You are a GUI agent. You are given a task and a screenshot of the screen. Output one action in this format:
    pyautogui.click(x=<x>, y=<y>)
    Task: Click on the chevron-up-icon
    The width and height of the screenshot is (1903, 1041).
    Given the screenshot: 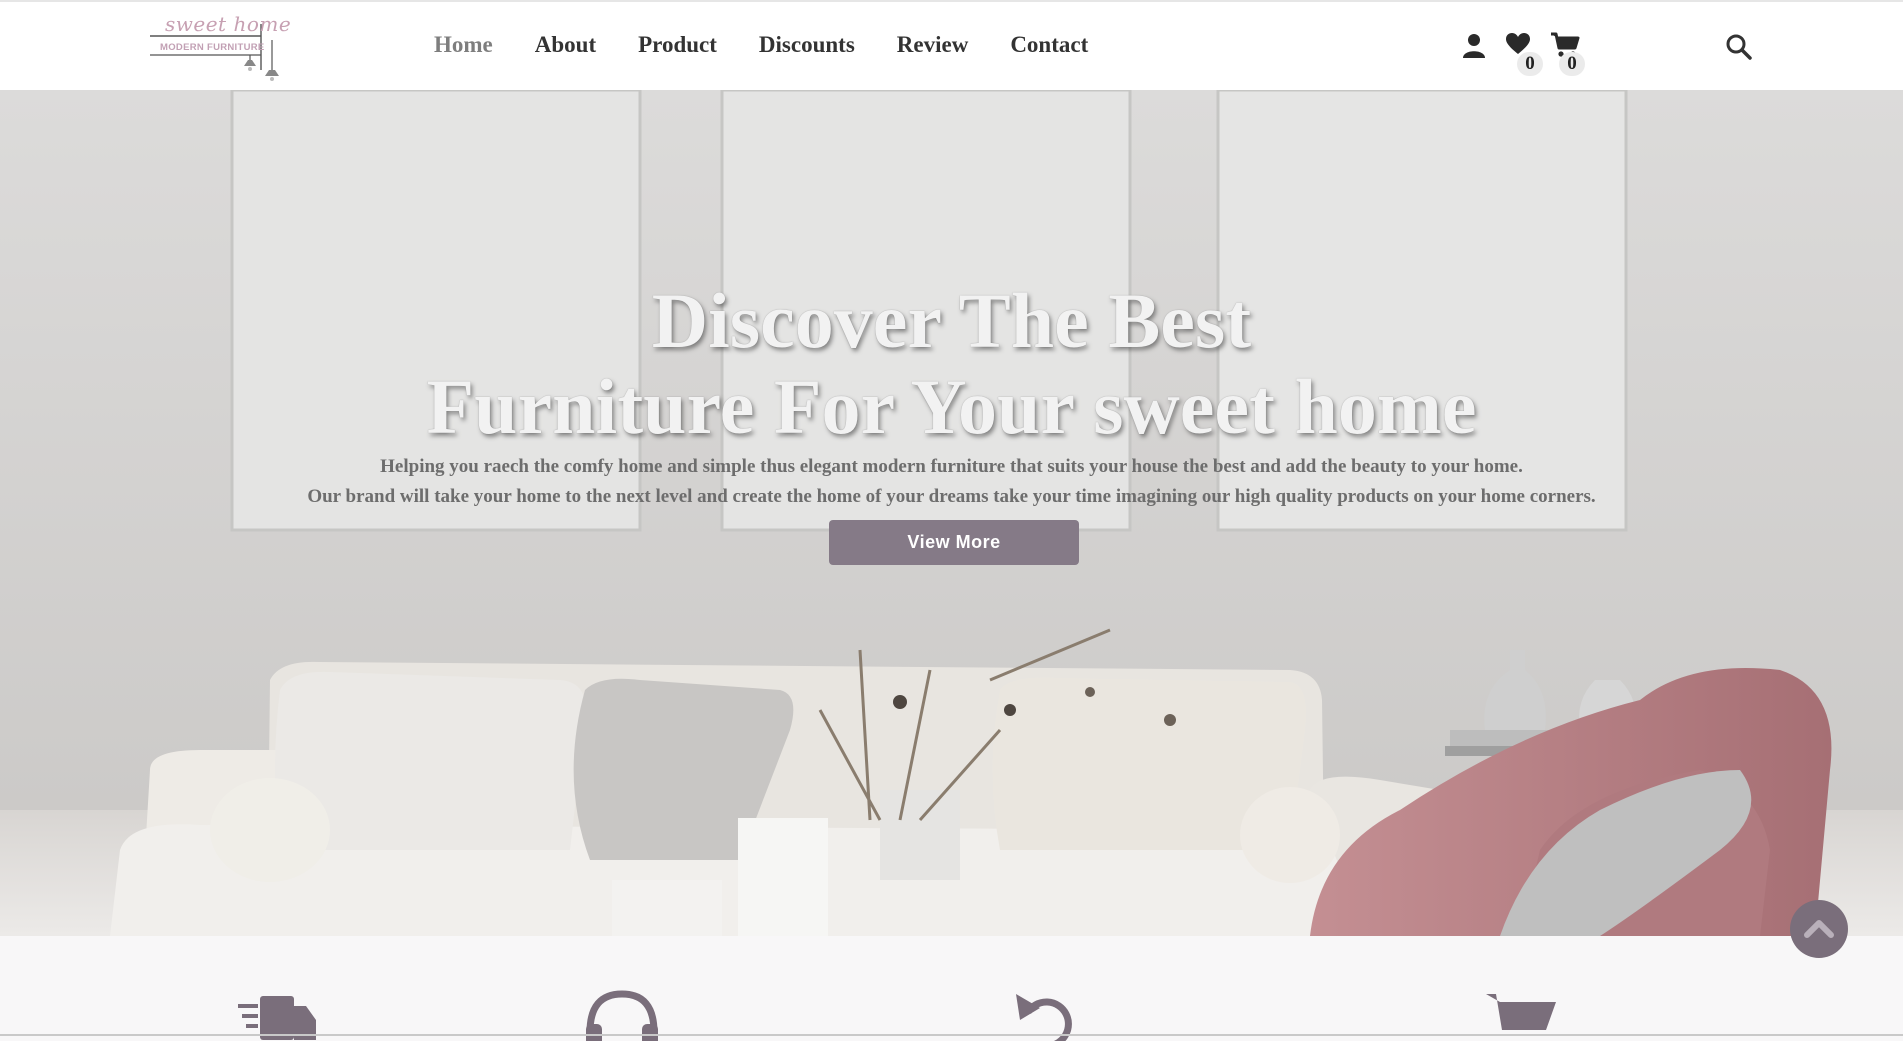 What is the action you would take?
    pyautogui.click(x=1819, y=929)
    